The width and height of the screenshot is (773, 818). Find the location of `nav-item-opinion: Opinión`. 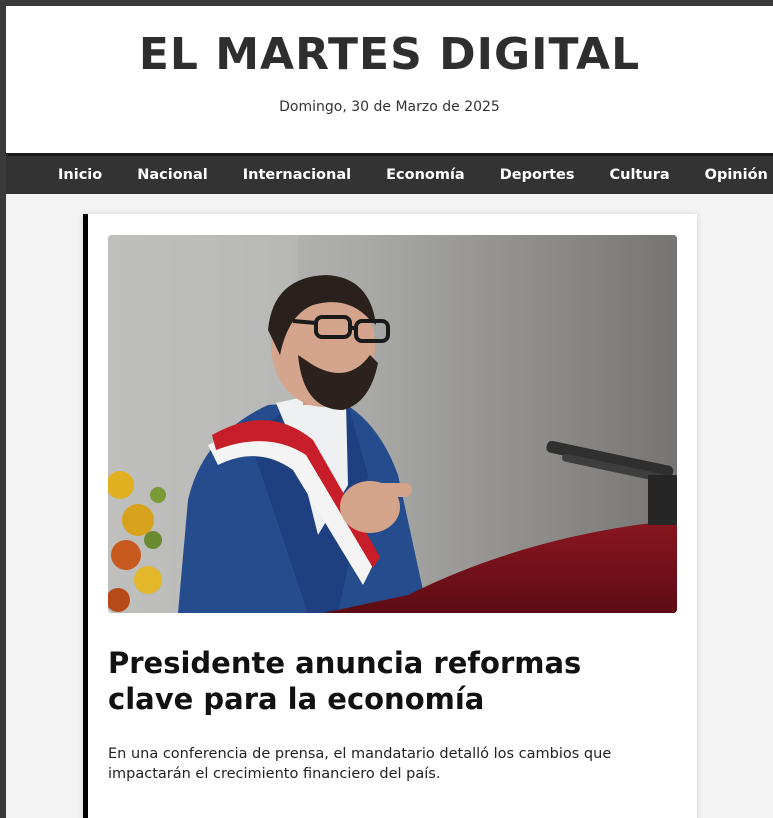

nav-item-opinion: Opinión is located at coordinates (736, 175).